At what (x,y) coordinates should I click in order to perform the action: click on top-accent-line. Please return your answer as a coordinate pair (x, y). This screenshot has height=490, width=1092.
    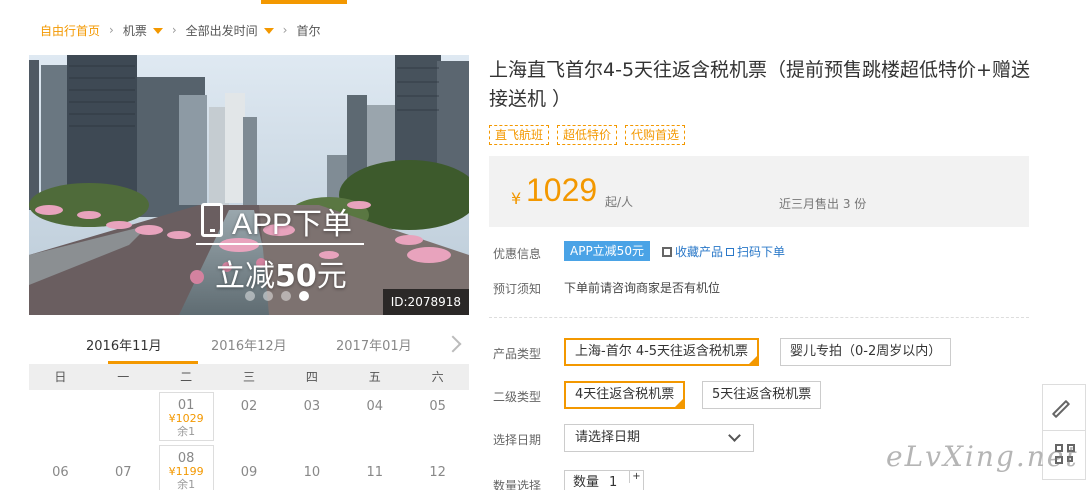
    Looking at the image, I should click on (304, 2).